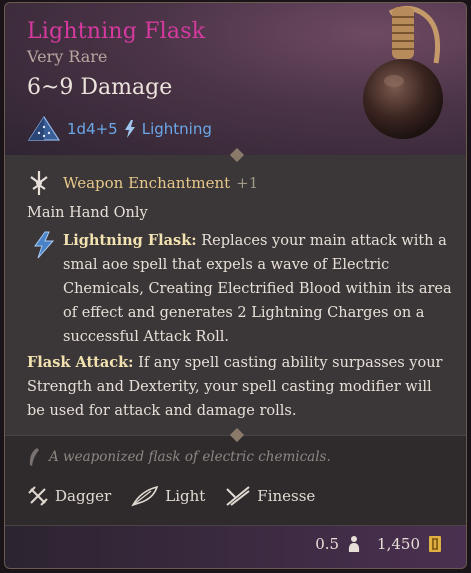  I want to click on feather-icon, so click(145, 496).